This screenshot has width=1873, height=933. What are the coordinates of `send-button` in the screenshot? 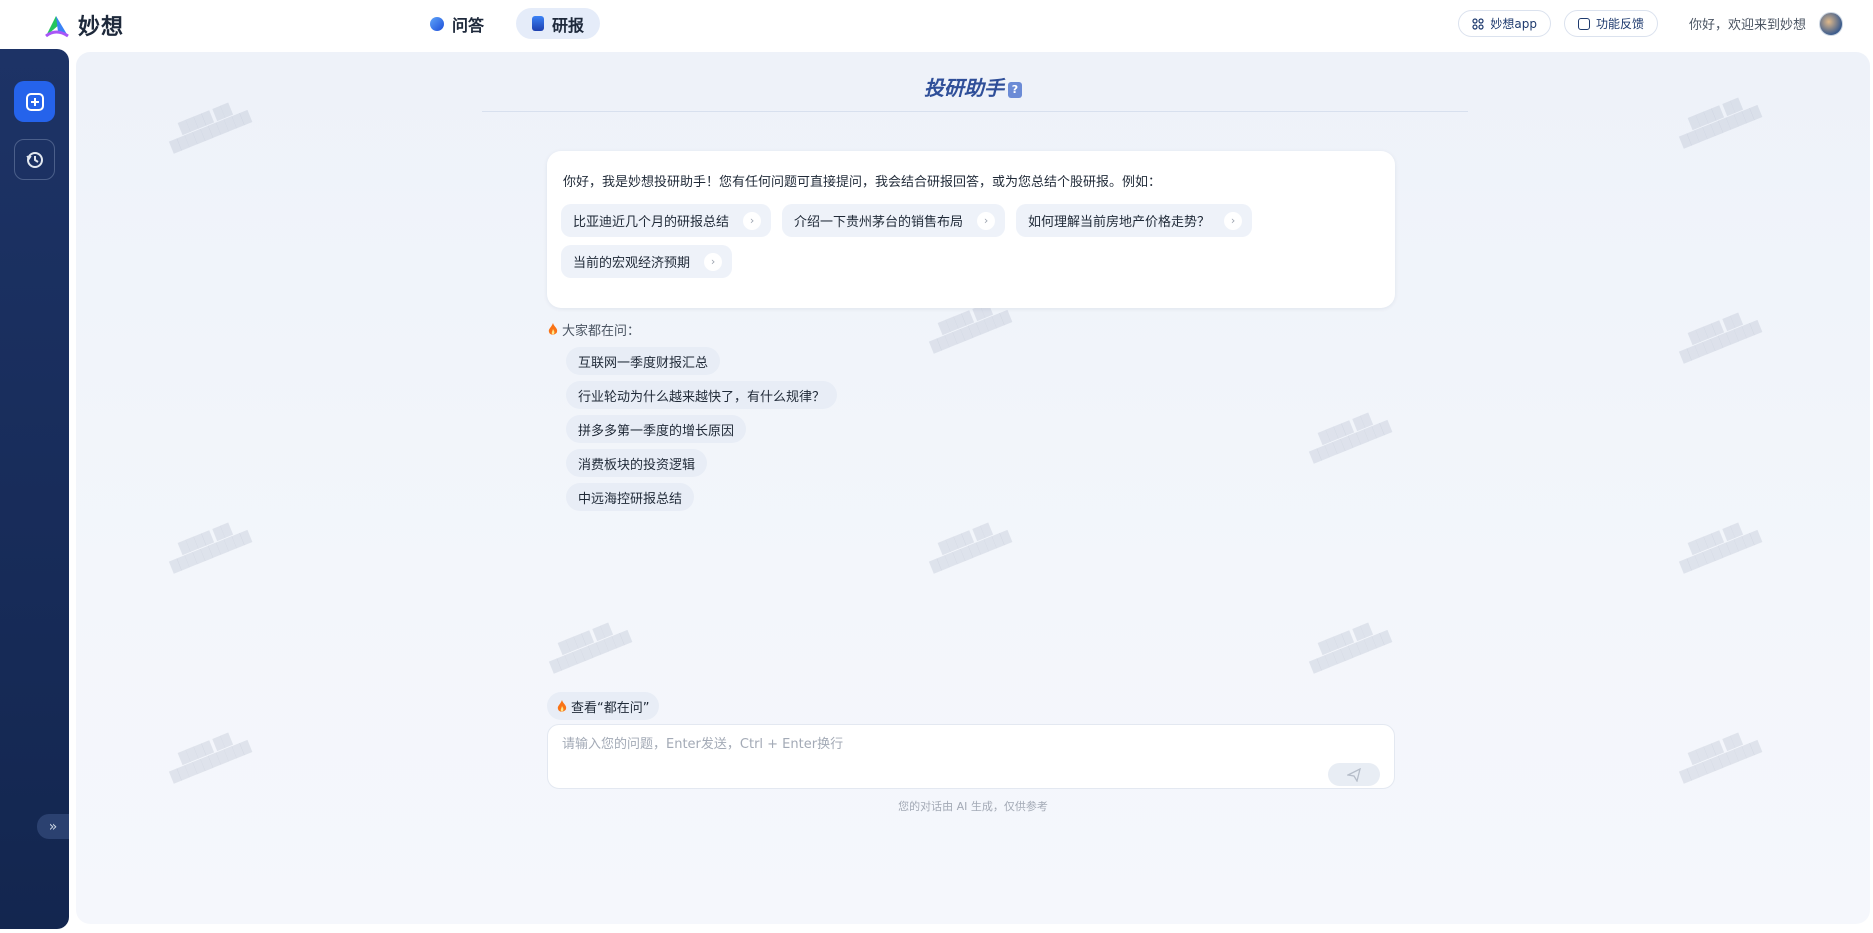 It's located at (1354, 774).